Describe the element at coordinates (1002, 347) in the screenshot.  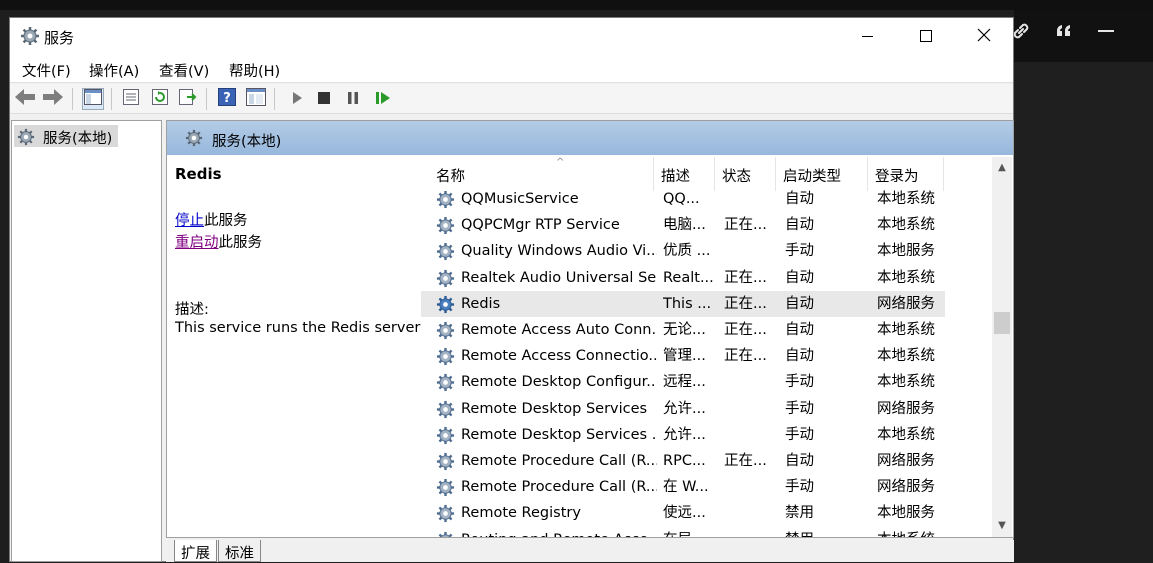
I see `vertical-scrollbar: ▲ ▼` at that location.